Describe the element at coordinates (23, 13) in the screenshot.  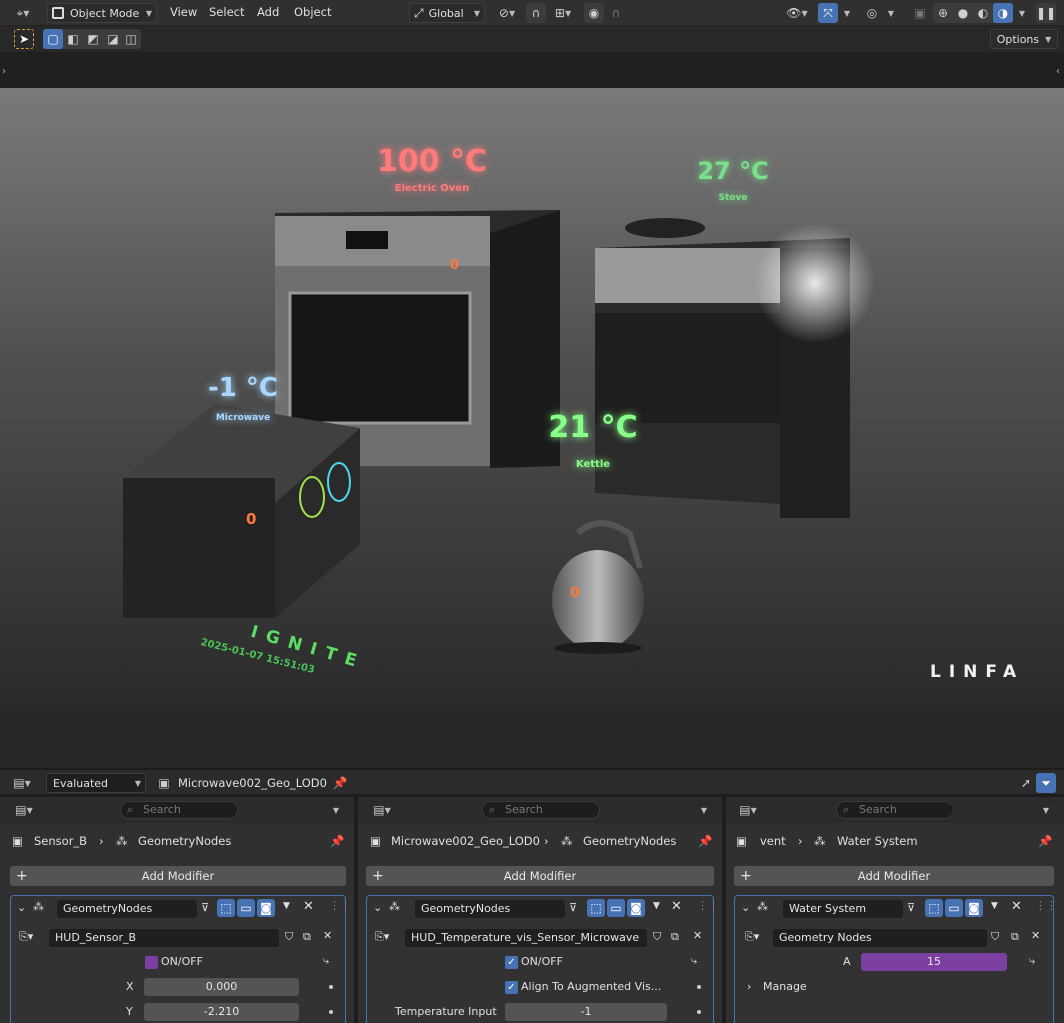
I see `editor-type-button: ⌖ ▼` at that location.